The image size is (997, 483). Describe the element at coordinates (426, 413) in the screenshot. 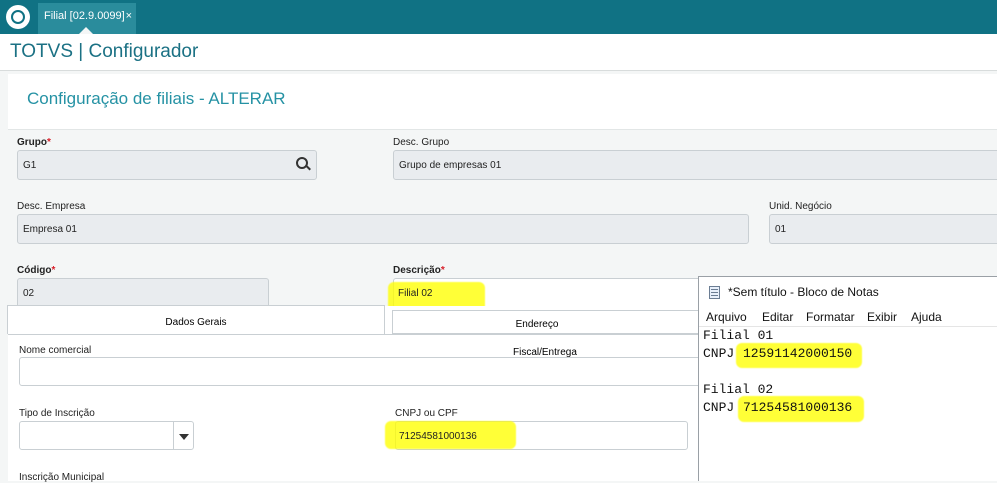

I see `cnpj-label: CNPJ ou CPF` at that location.